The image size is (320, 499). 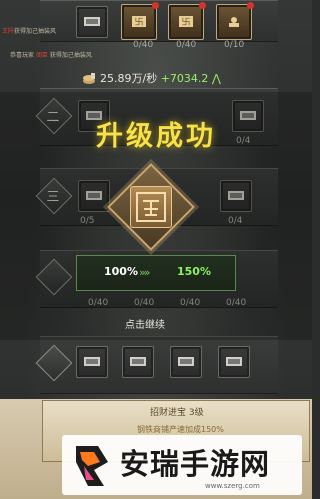 I want to click on item-slot-active, so click(x=235, y=21).